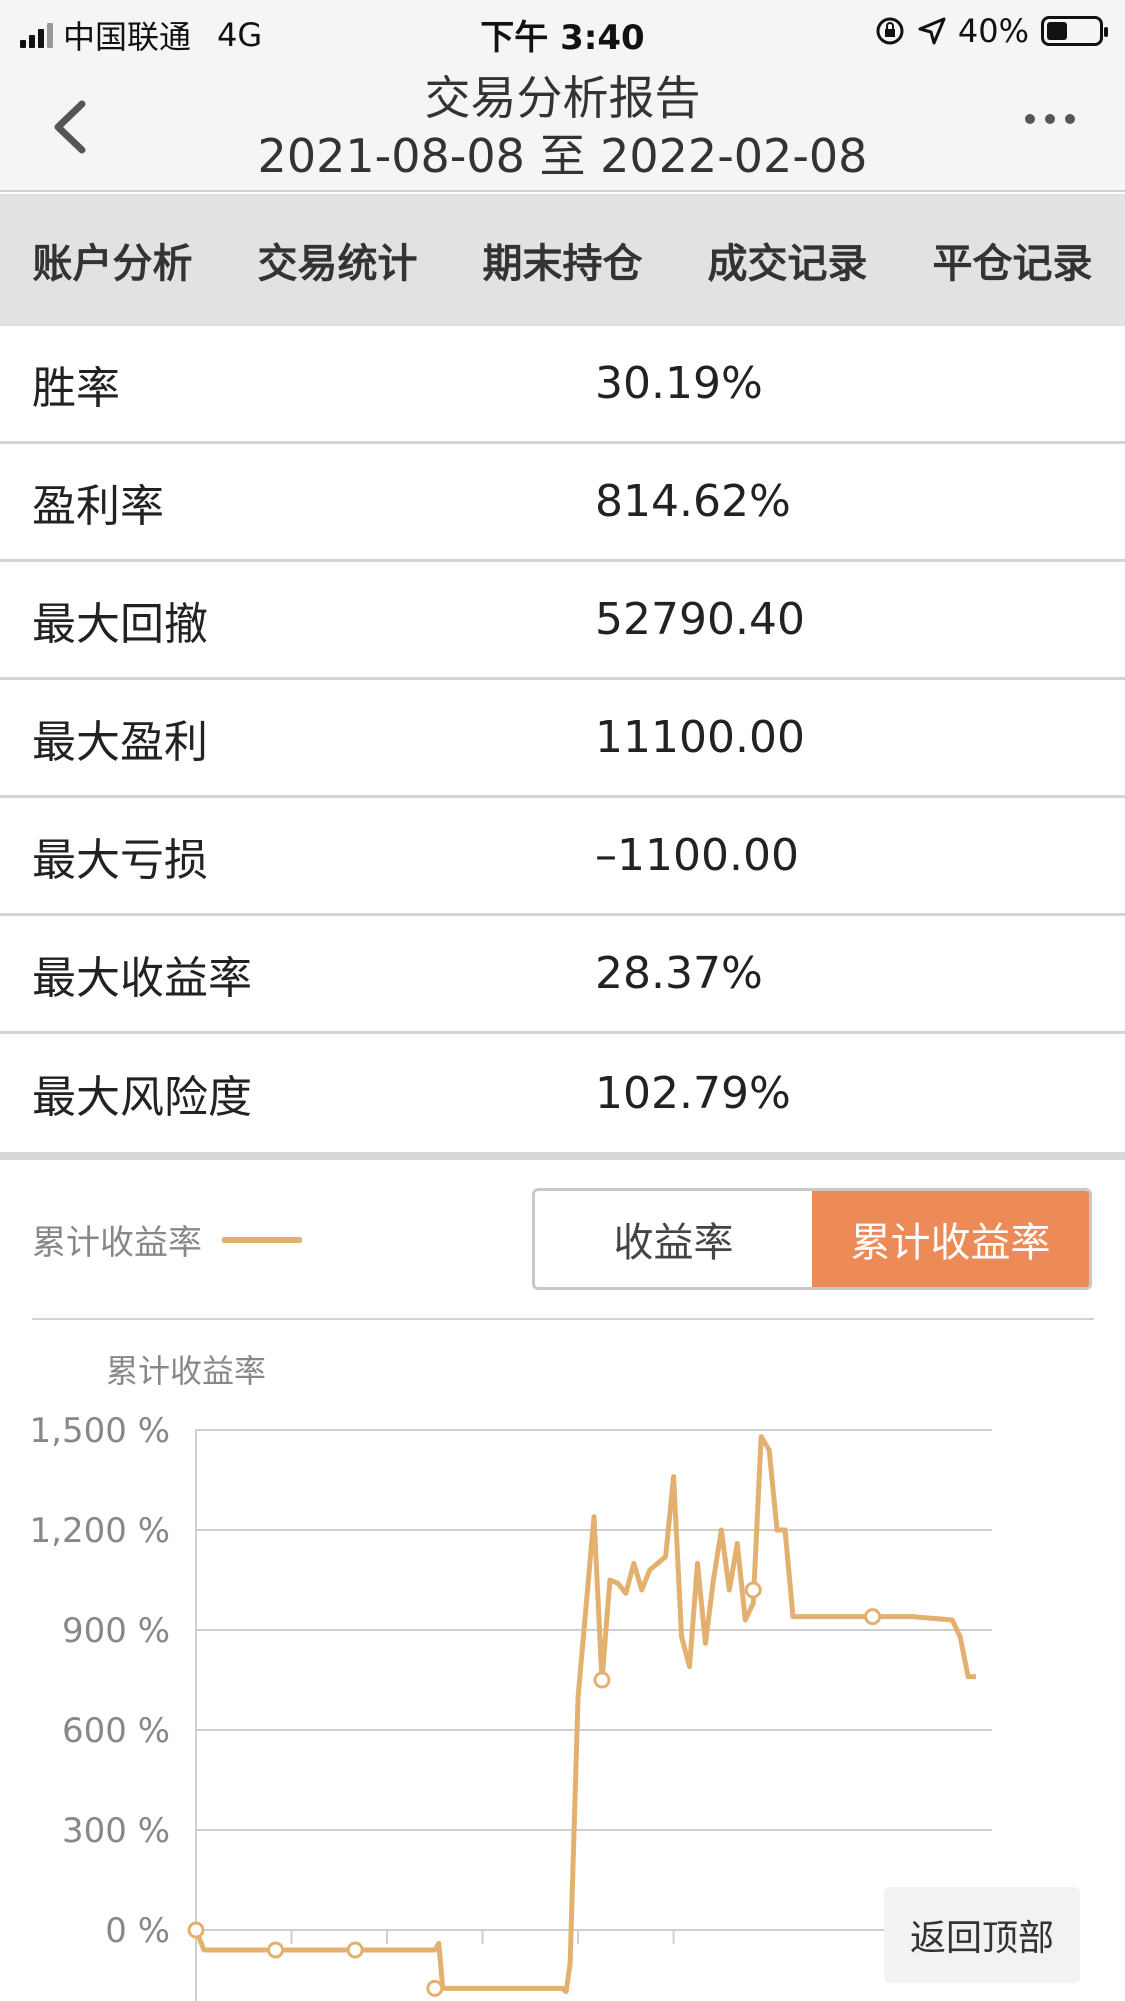  Describe the element at coordinates (120, 624) in the screenshot. I see `stat-label: 最大回撤` at that location.